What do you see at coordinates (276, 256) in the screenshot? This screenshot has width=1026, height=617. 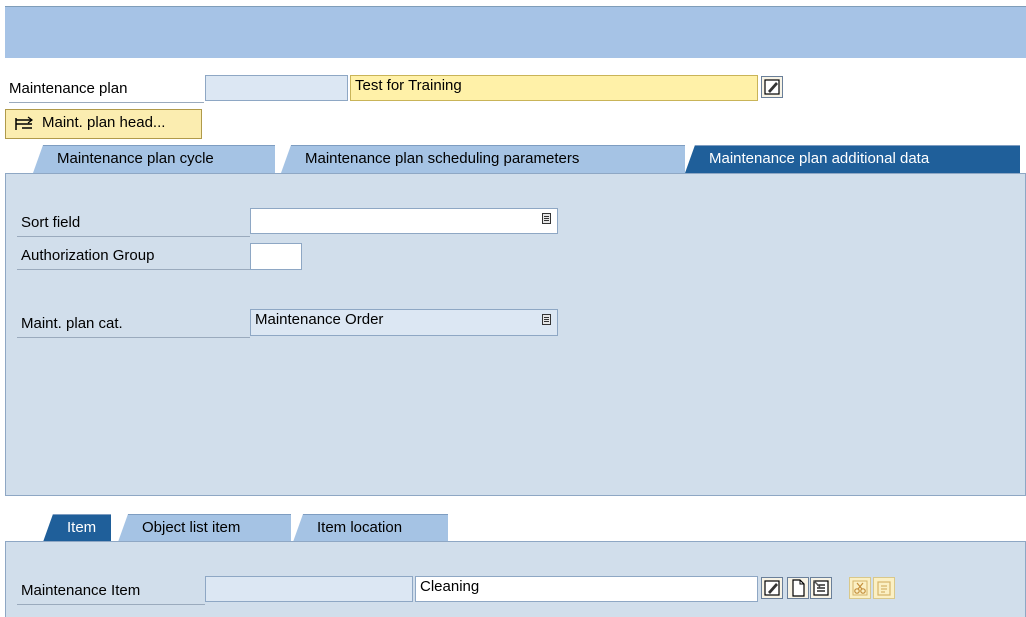 I see `authorization-group-input` at bounding box center [276, 256].